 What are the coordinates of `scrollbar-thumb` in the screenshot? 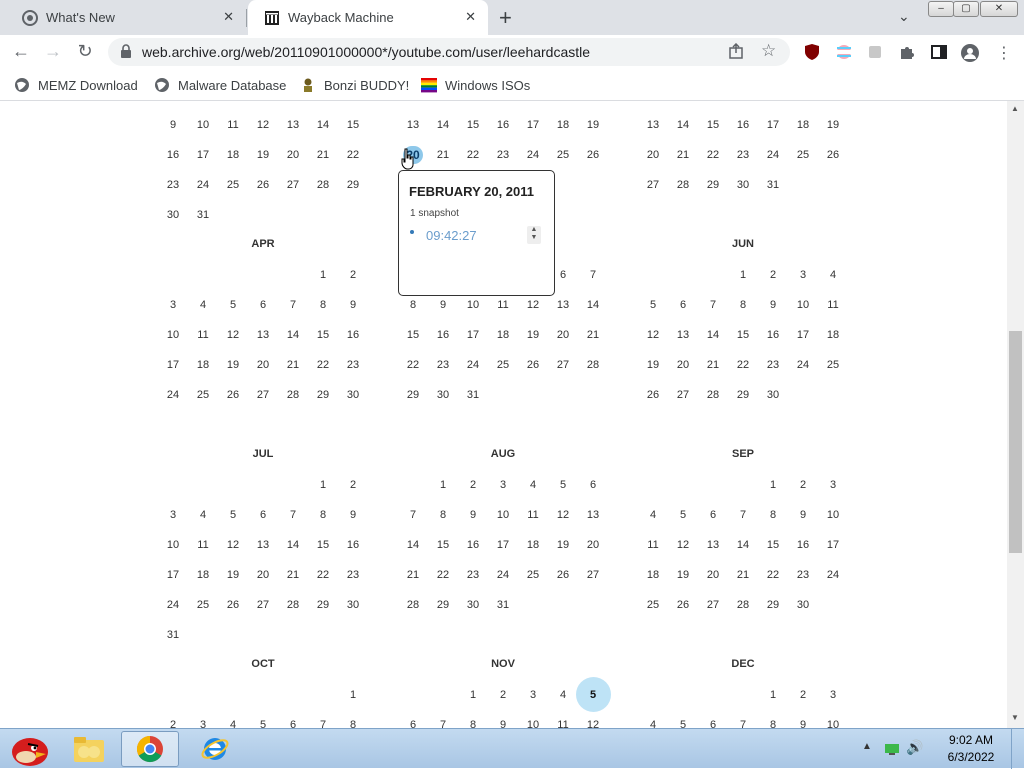 It's located at (1015, 442).